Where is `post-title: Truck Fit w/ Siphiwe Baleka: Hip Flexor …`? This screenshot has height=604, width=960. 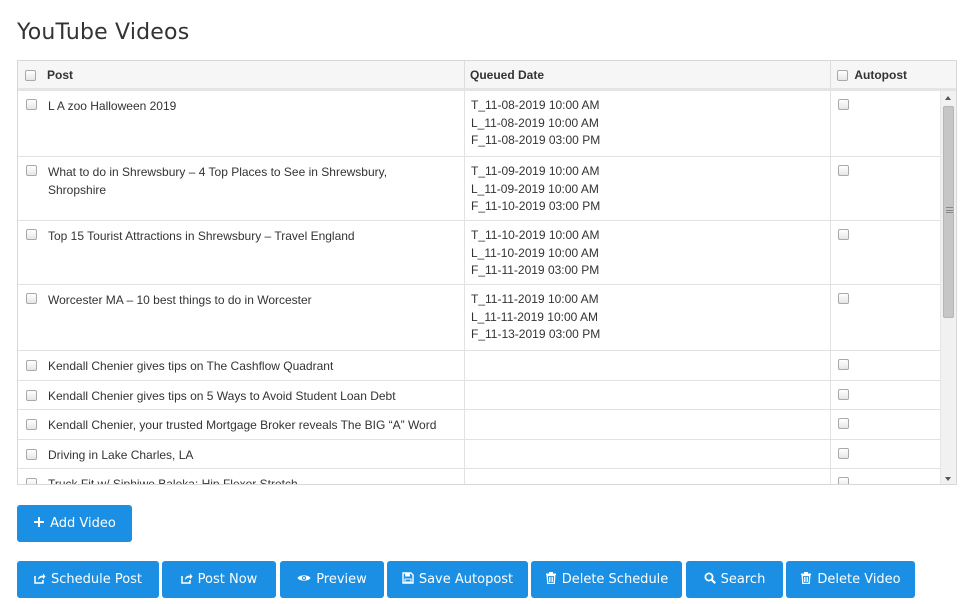 post-title: Truck Fit w/ Siphiwe Baleka: Hip Flexor … is located at coordinates (248, 480).